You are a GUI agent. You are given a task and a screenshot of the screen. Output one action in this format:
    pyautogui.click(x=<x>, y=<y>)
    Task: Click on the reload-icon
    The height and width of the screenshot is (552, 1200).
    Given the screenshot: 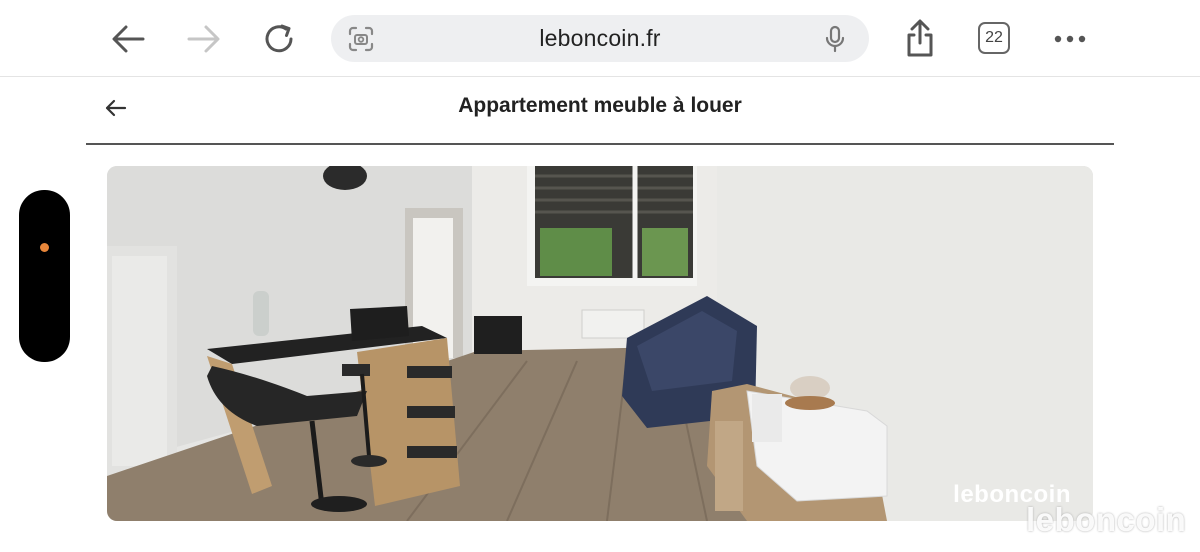 What is the action you would take?
    pyautogui.click(x=279, y=38)
    